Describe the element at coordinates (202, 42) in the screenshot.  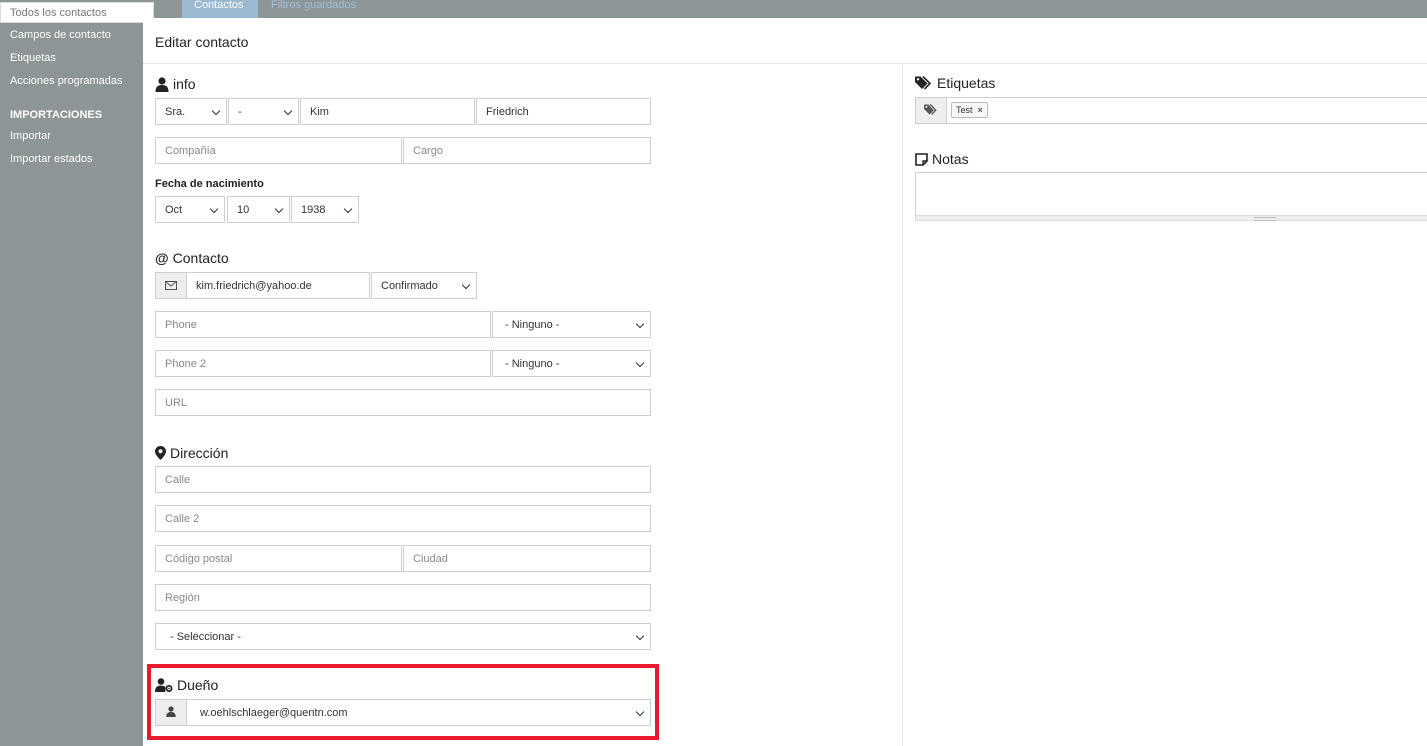
I see `modal-title: Editar contacto` at that location.